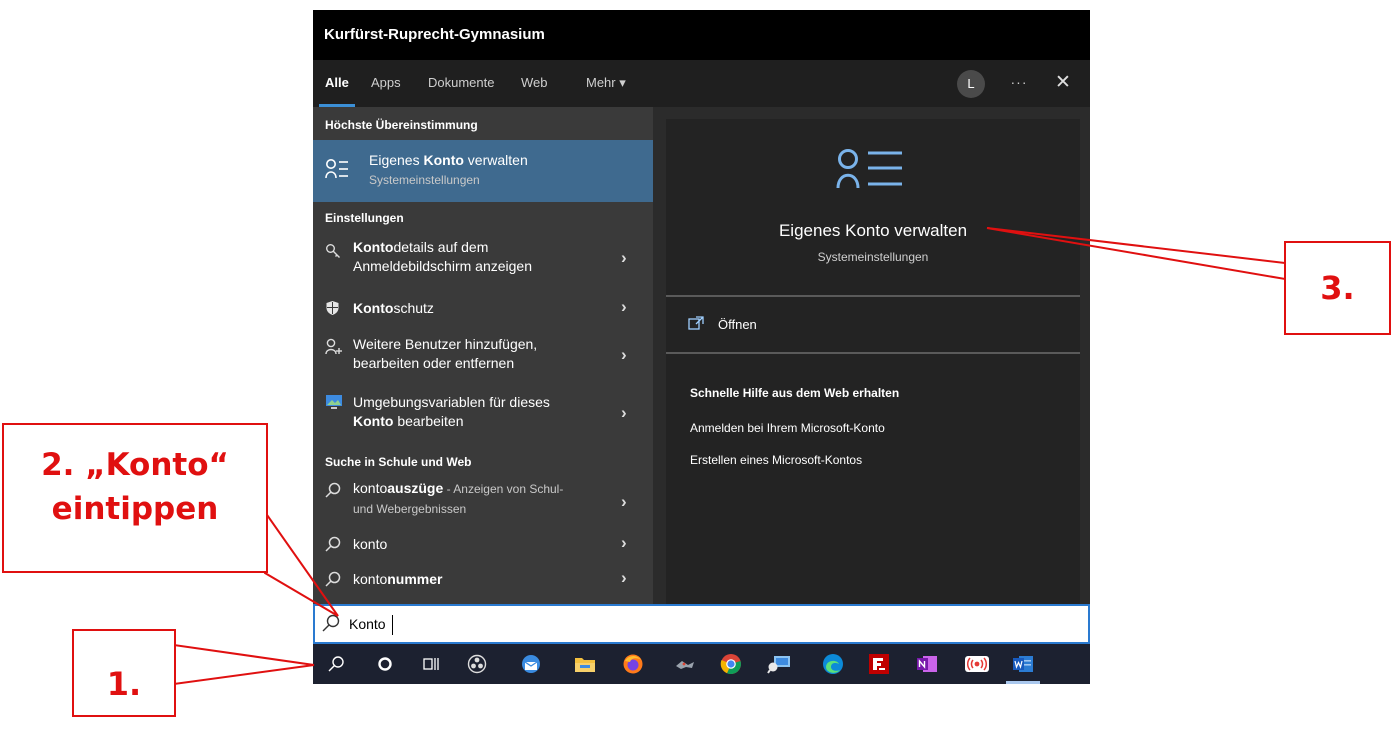 The image size is (1397, 737). I want to click on web-result-konto: konto ›, so click(483, 546).